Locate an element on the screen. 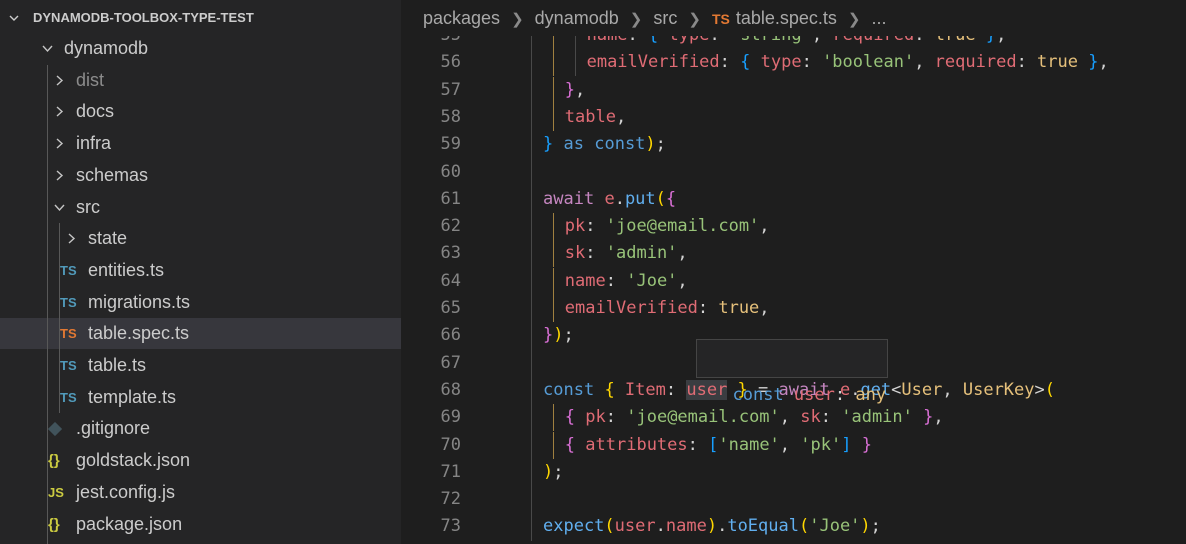 The width and height of the screenshot is (1186, 544). tree-item-table-ts: TS table.ts is located at coordinates (200, 365).